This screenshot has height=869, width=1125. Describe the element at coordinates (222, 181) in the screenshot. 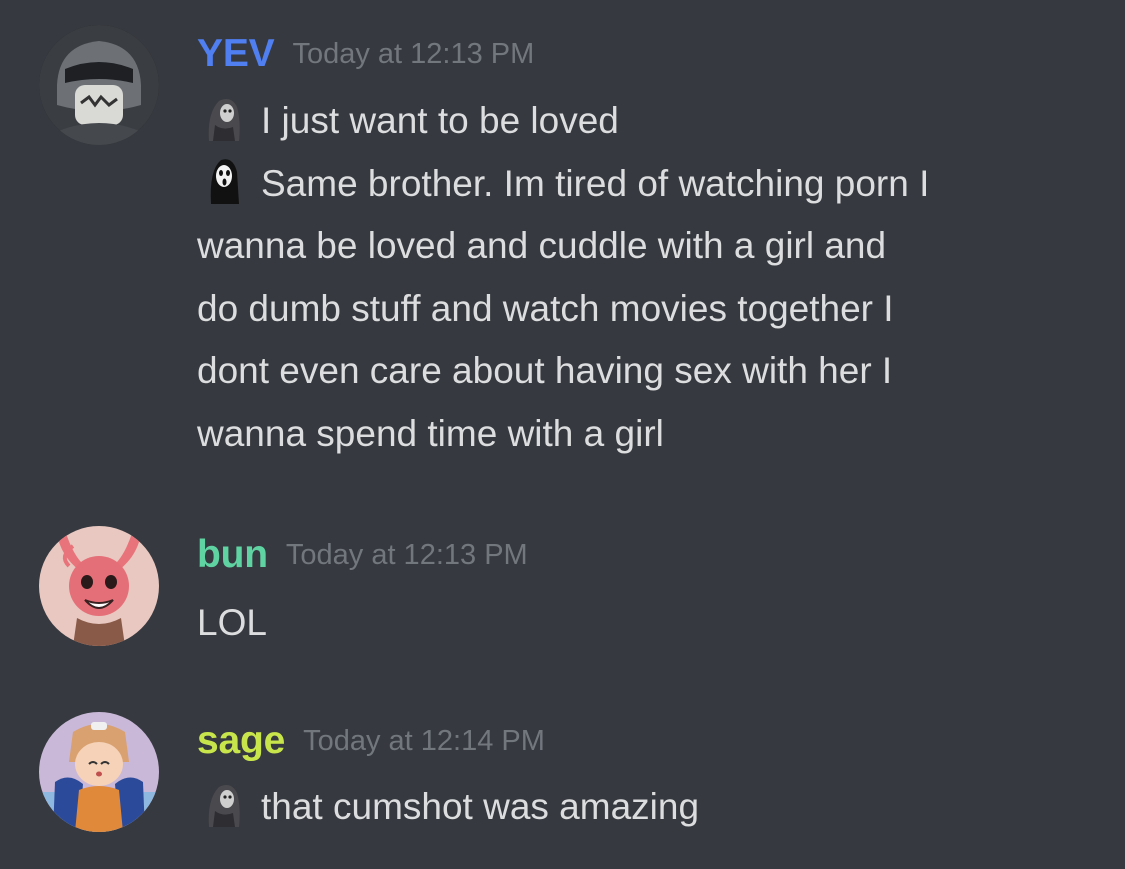

I see `scream-mask-emoji-icon` at that location.